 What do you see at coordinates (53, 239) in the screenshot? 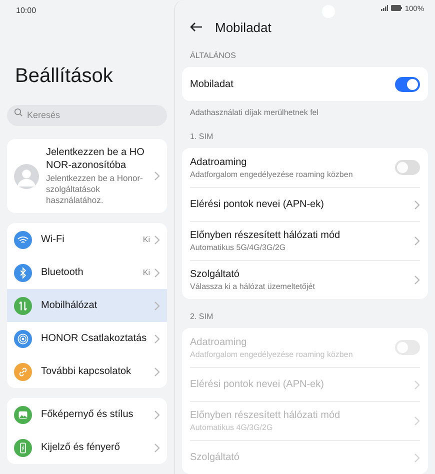
I see `item-label: Wi-Fi` at bounding box center [53, 239].